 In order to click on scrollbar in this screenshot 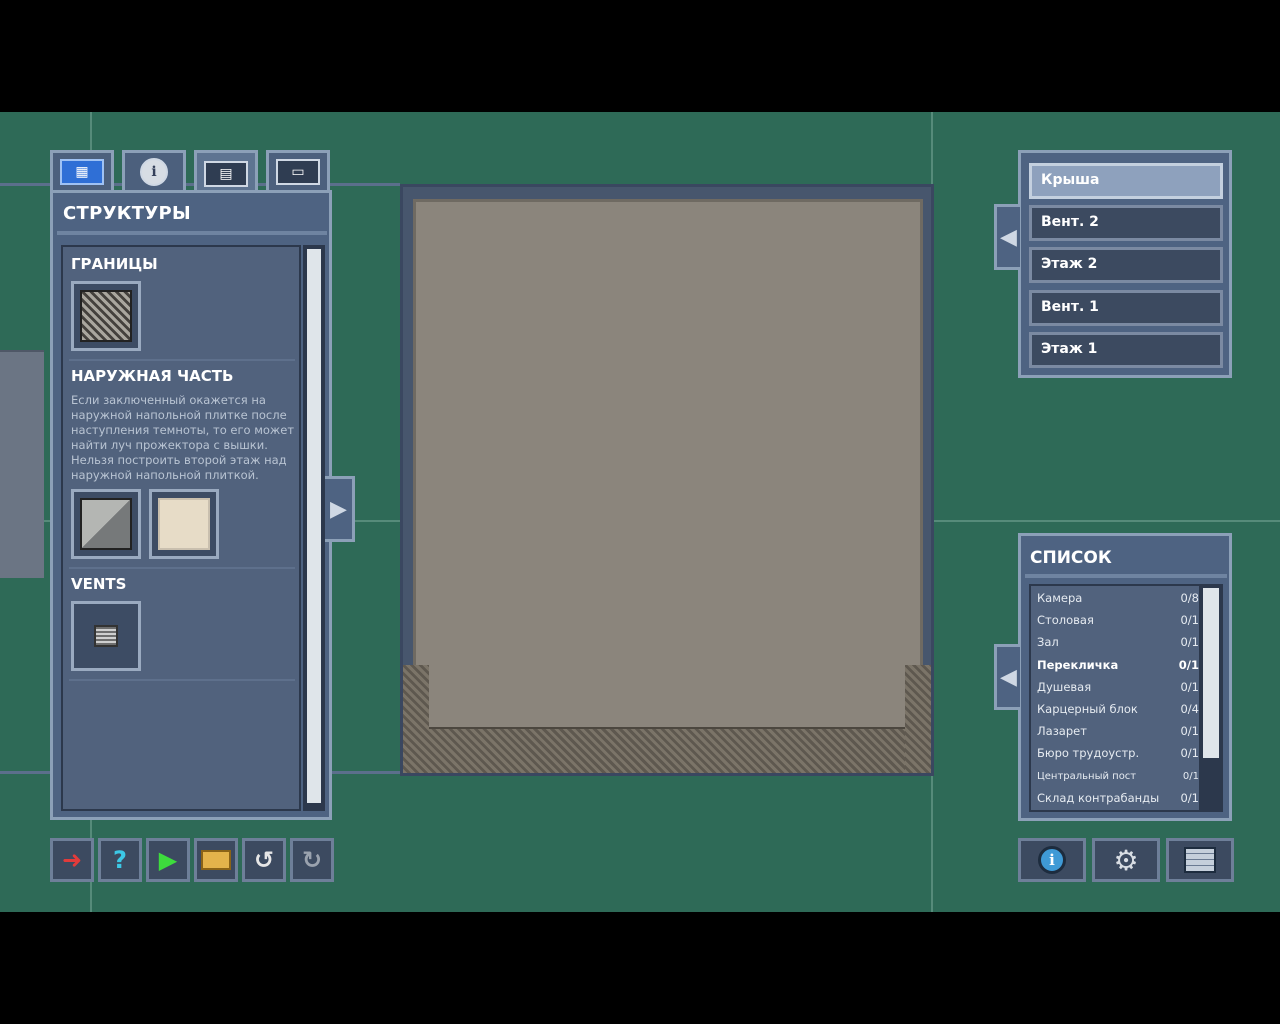, I will do `click(314, 528)`.